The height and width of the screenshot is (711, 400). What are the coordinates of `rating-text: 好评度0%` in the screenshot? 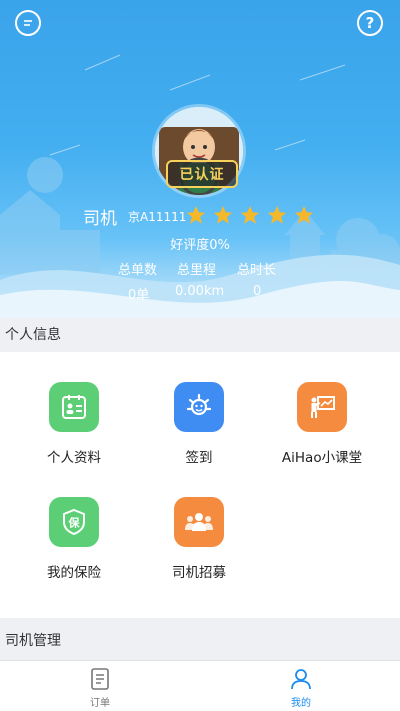 It's located at (200, 245).